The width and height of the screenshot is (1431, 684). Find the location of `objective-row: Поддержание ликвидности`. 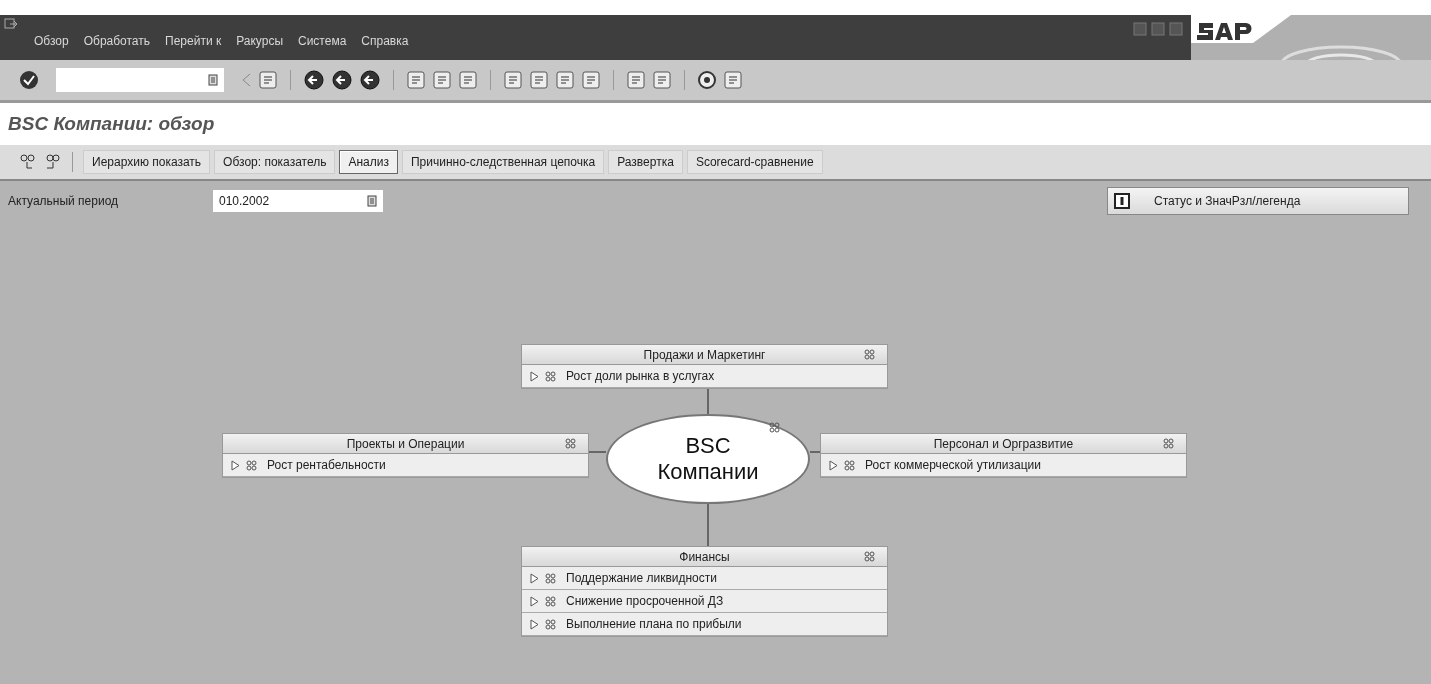

objective-row: Поддержание ликвидности is located at coordinates (704, 578).